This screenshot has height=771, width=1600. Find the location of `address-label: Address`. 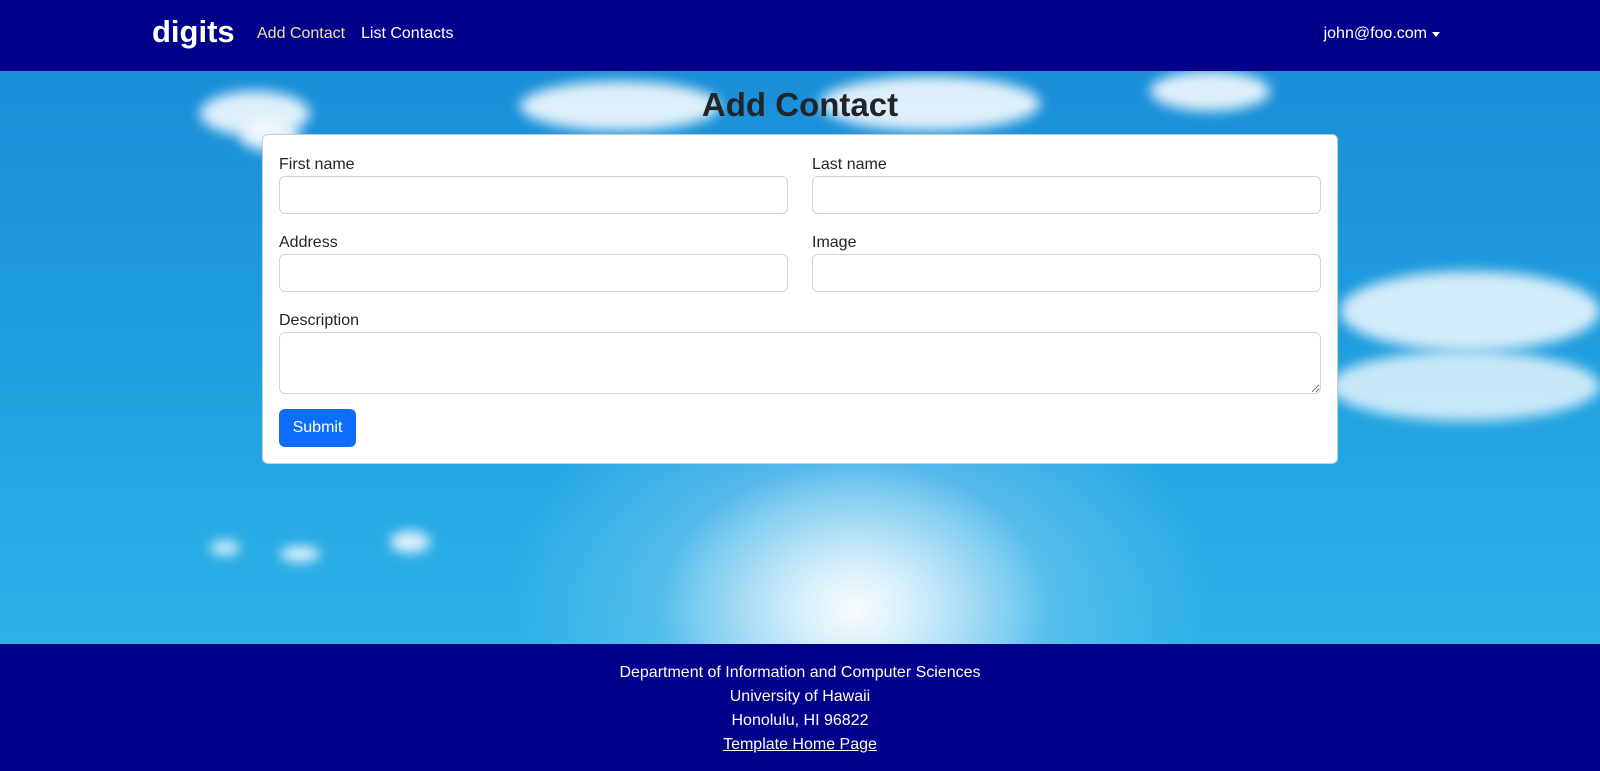

address-label: Address is located at coordinates (308, 242).